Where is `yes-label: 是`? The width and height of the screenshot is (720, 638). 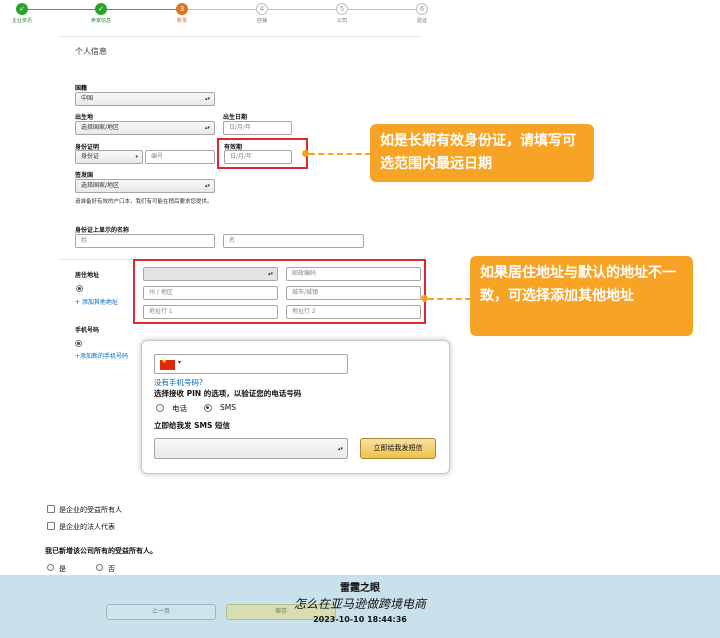 yes-label: 是 is located at coordinates (62, 569).